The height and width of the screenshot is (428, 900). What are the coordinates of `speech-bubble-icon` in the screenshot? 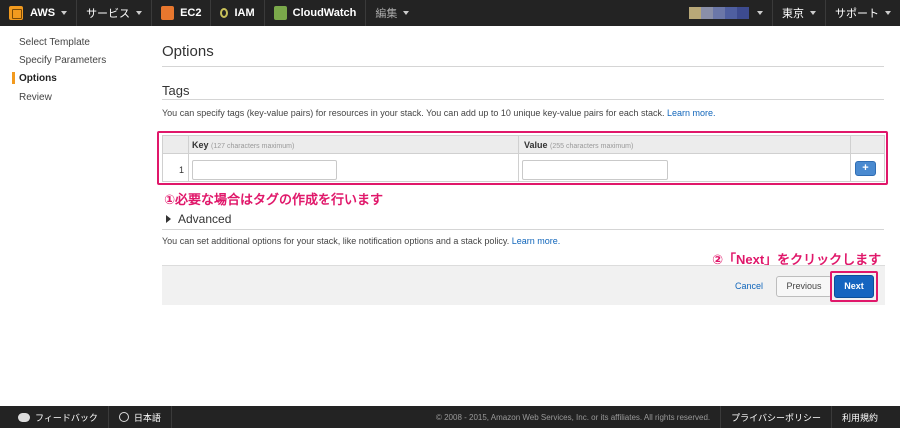 It's located at (24, 417).